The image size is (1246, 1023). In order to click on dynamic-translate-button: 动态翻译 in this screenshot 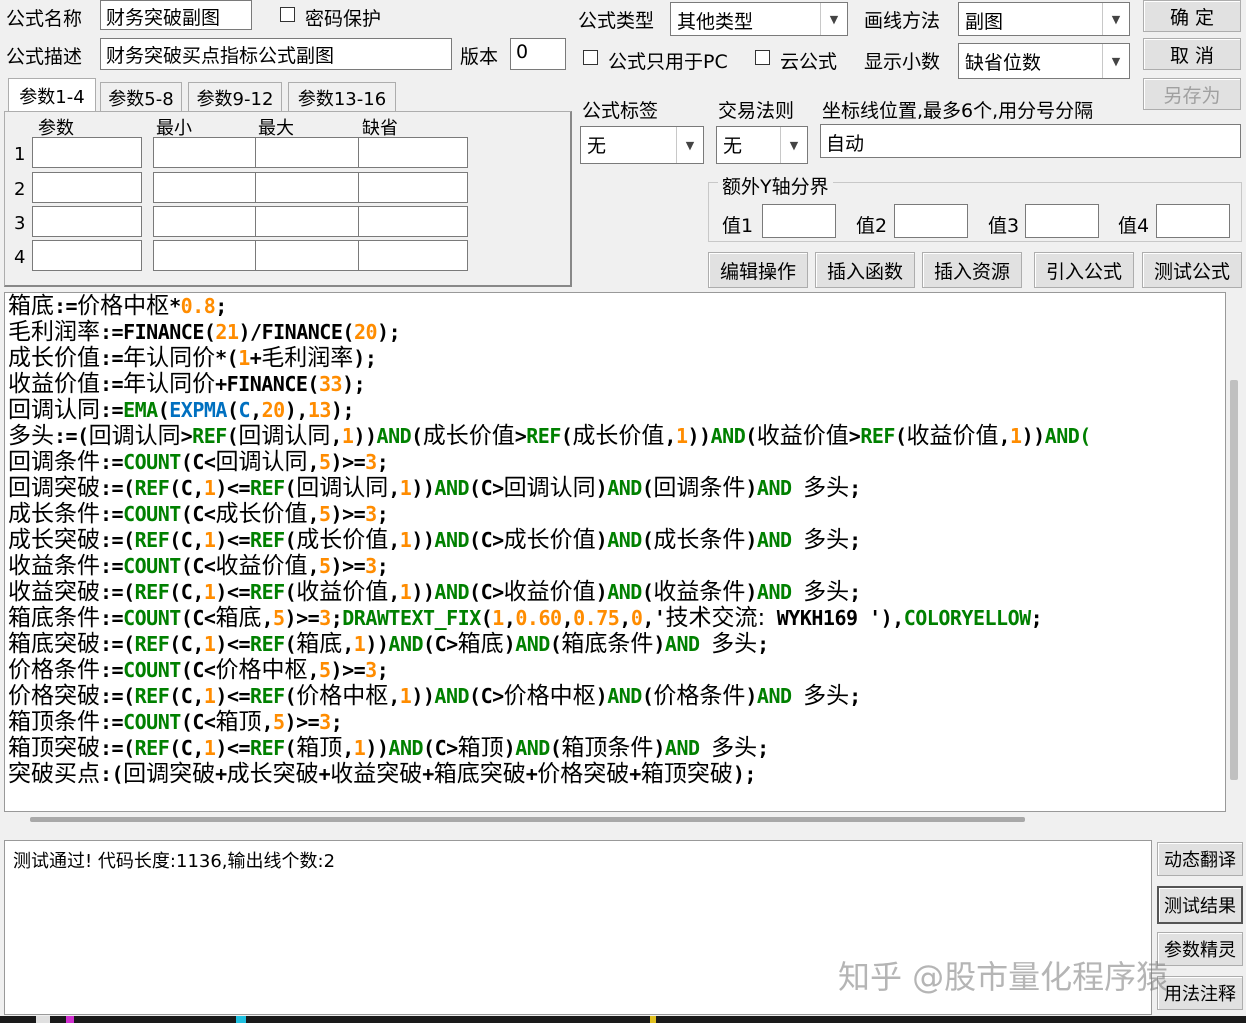, I will do `click(1200, 859)`.